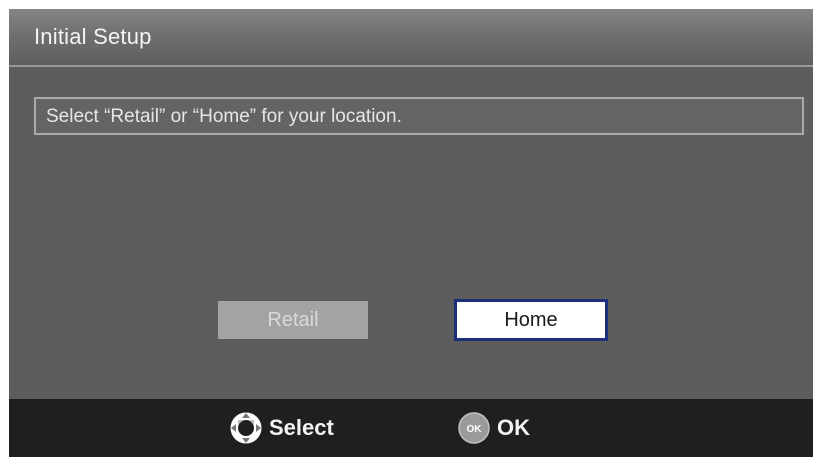 This screenshot has height=457, width=813. What do you see at coordinates (246, 428) in the screenshot?
I see `directional-pad-icon` at bounding box center [246, 428].